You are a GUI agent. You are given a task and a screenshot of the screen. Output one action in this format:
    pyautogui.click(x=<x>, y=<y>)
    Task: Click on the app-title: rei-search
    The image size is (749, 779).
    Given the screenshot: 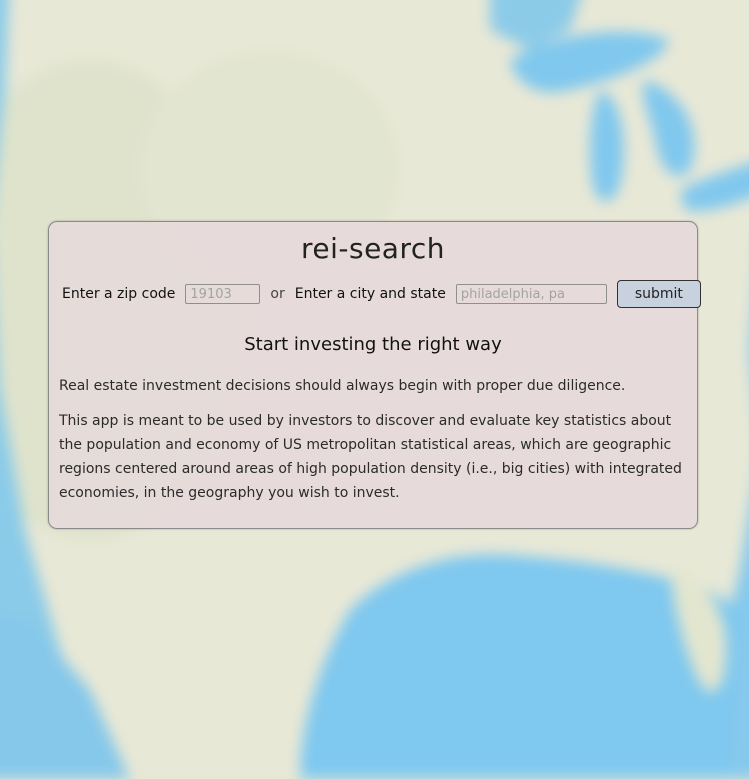 What is the action you would take?
    pyautogui.click(x=372, y=248)
    